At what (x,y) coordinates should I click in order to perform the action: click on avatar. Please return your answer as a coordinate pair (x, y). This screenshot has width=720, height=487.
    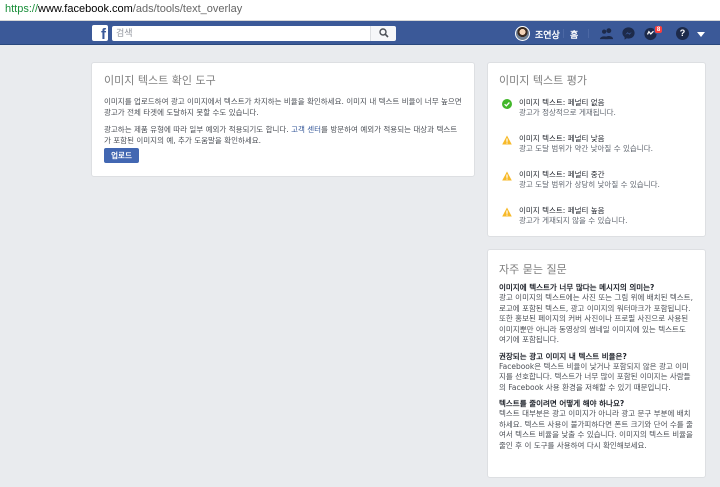
    Looking at the image, I should click on (522, 33).